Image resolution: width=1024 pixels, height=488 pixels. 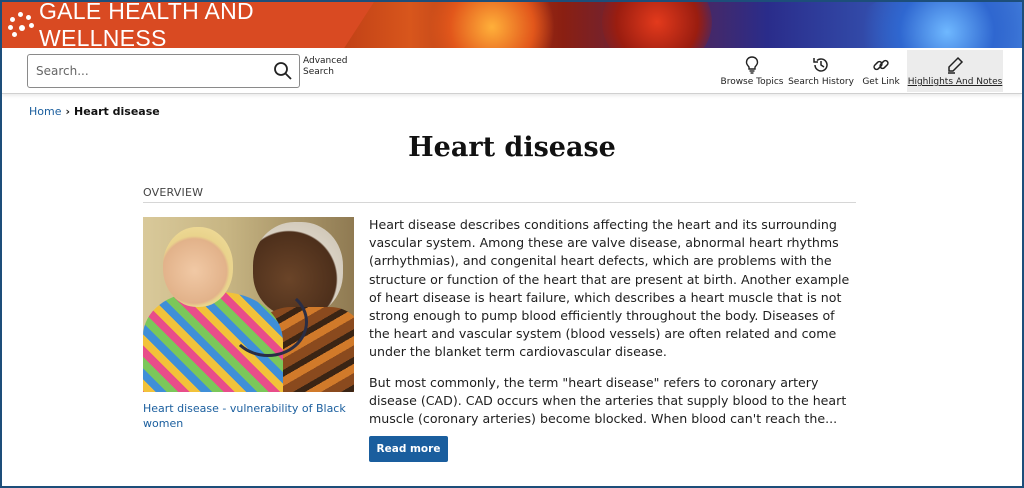 What do you see at coordinates (268, 322) in the screenshot?
I see `image-stethoscope` at bounding box center [268, 322].